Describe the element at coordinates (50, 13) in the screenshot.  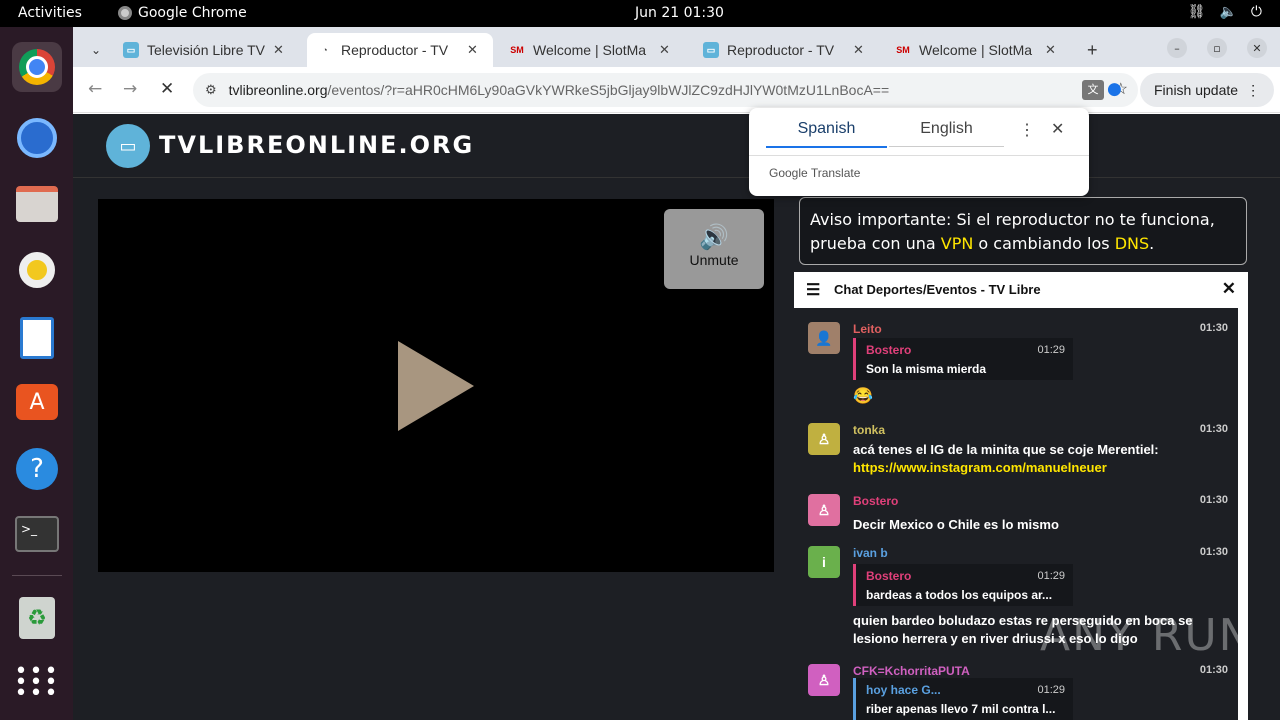
I see `activities-button: Activities` at that location.